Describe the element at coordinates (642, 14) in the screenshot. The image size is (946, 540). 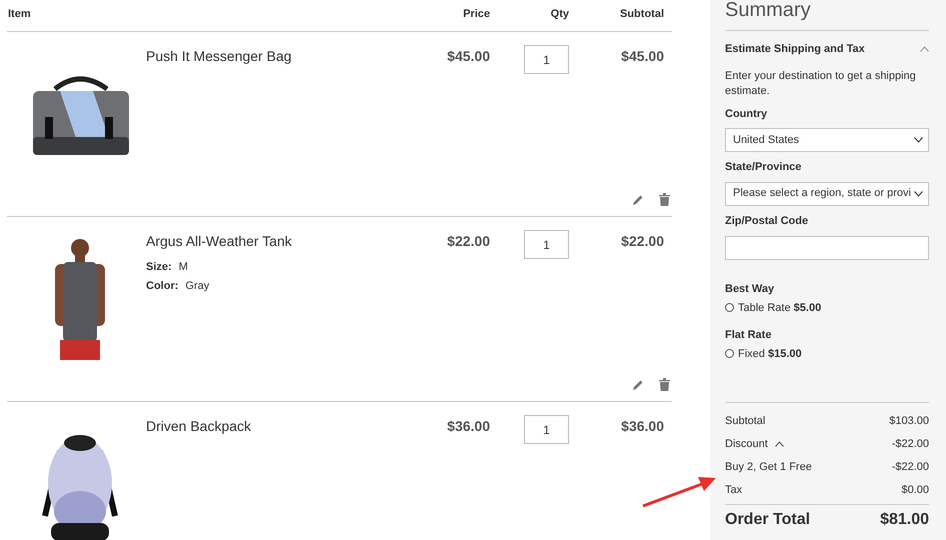
I see `column-header: Subtotal` at that location.